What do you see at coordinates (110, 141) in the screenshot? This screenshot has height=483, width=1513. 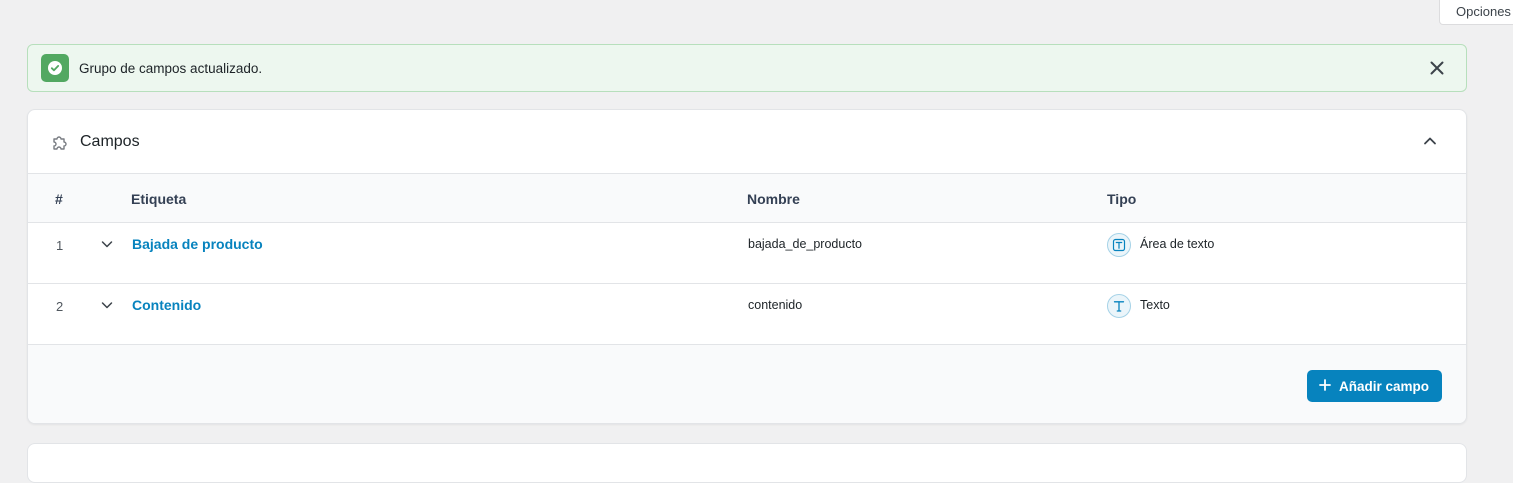 I see `panel-title: Campos` at bounding box center [110, 141].